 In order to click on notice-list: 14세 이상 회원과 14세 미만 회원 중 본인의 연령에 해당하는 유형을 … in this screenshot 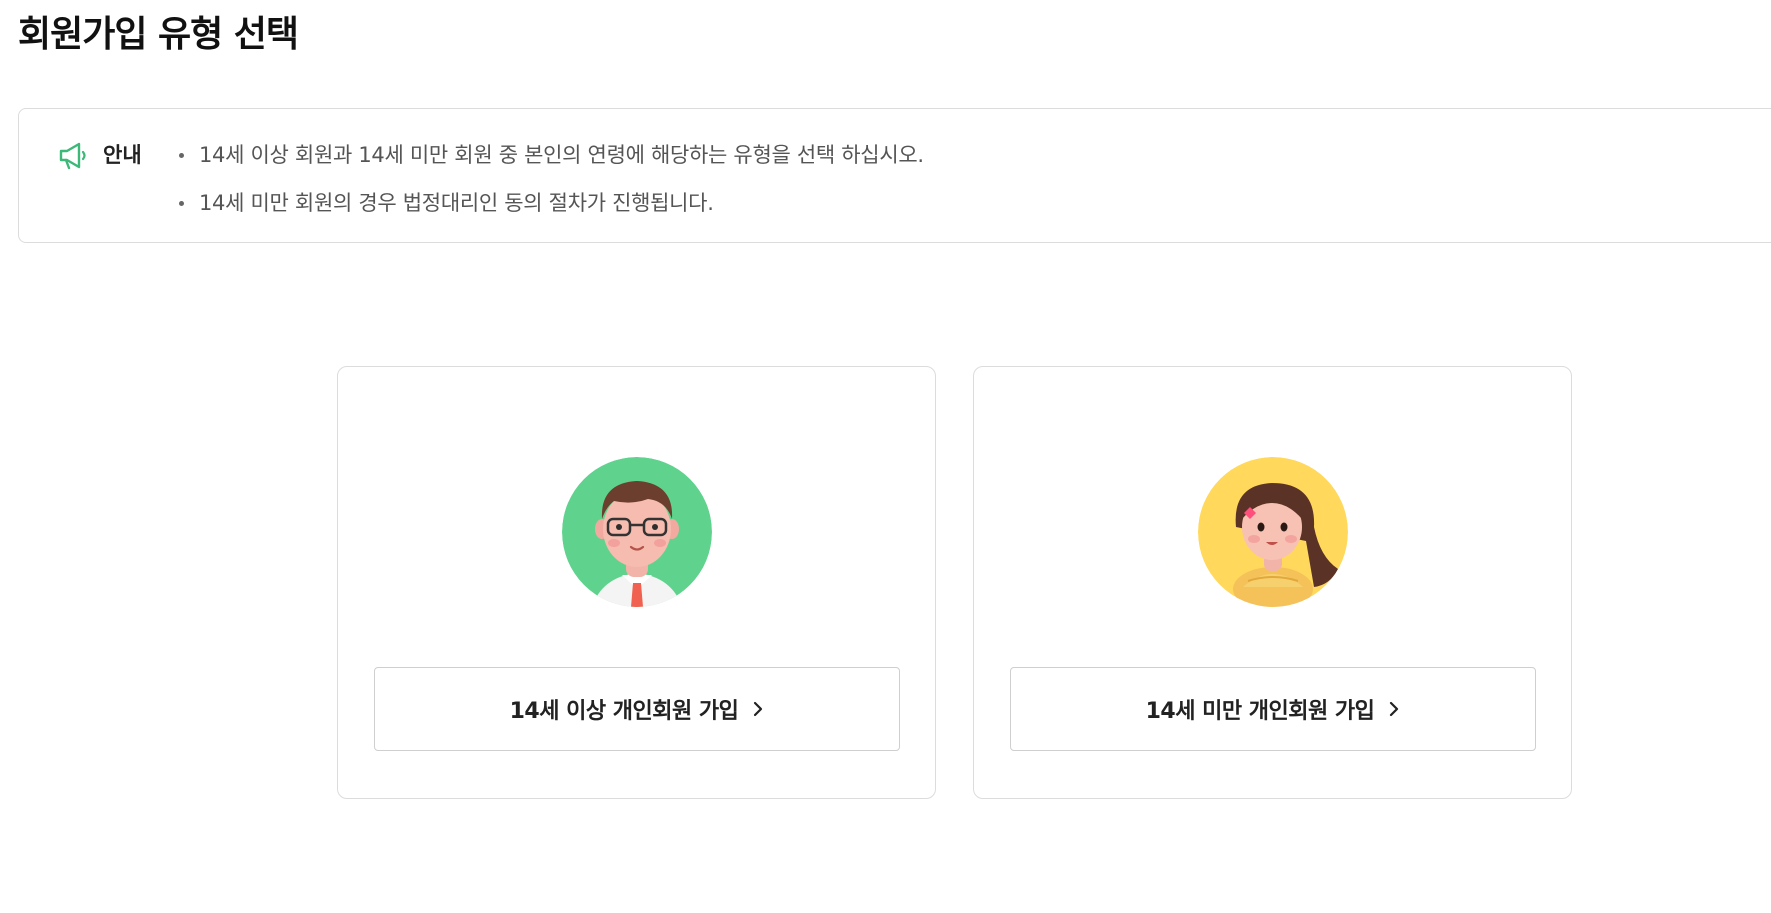, I will do `click(550, 187)`.